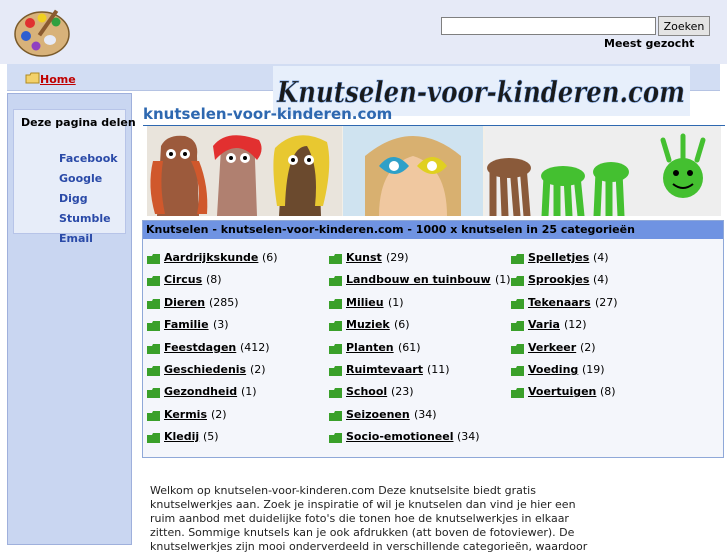 This screenshot has width=727, height=554. Describe the element at coordinates (366, 391) in the screenshot. I see `category-link: School` at that location.